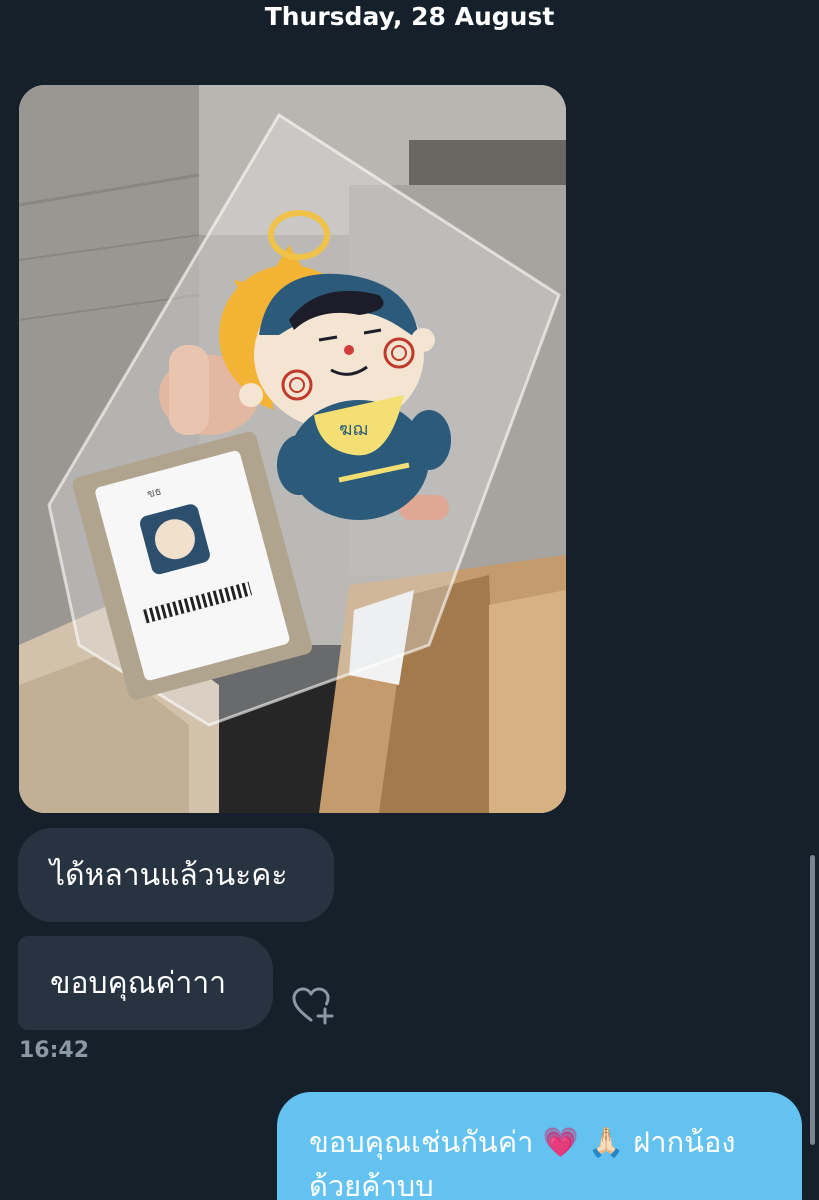 The height and width of the screenshot is (1200, 819). I want to click on received-message-text: ขอบคุณค่าาา, so click(138, 983).